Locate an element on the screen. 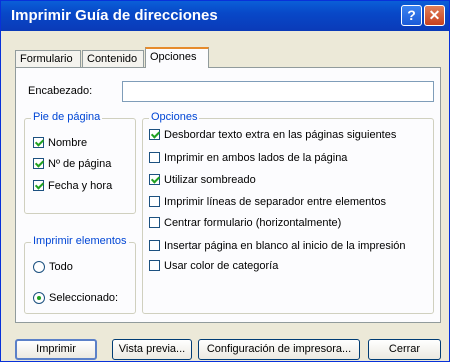 This screenshot has height=362, width=450. print-items-group: Imprimir elementos Todo Seleccionado: is located at coordinates (80, 274).